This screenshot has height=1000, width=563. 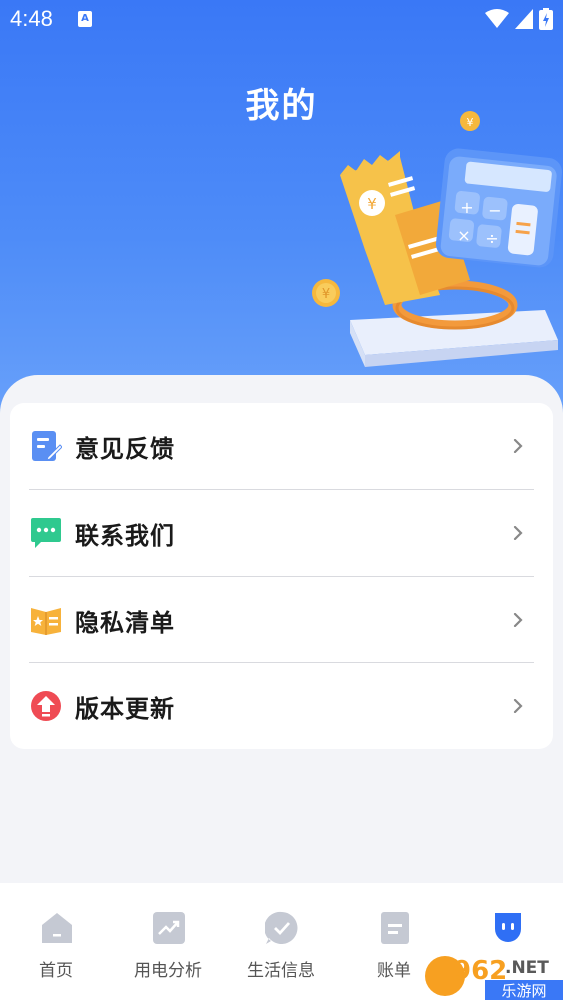 I want to click on site-watermark-logo: 962 .NET 乐游网, so click(x=493, y=973).